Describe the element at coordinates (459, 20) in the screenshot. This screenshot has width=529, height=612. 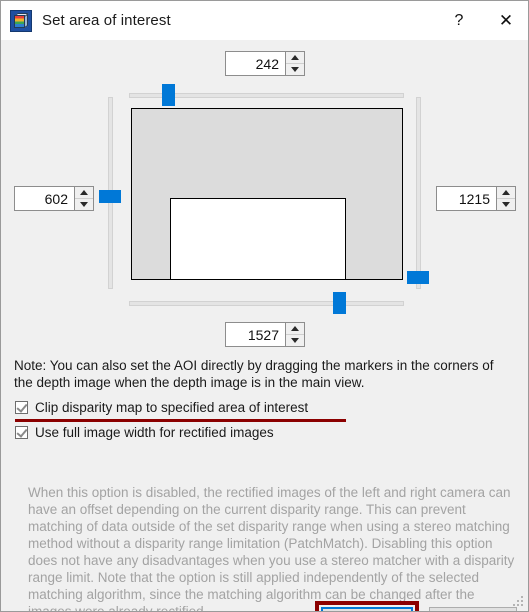
I see `help-icon: ?` at that location.